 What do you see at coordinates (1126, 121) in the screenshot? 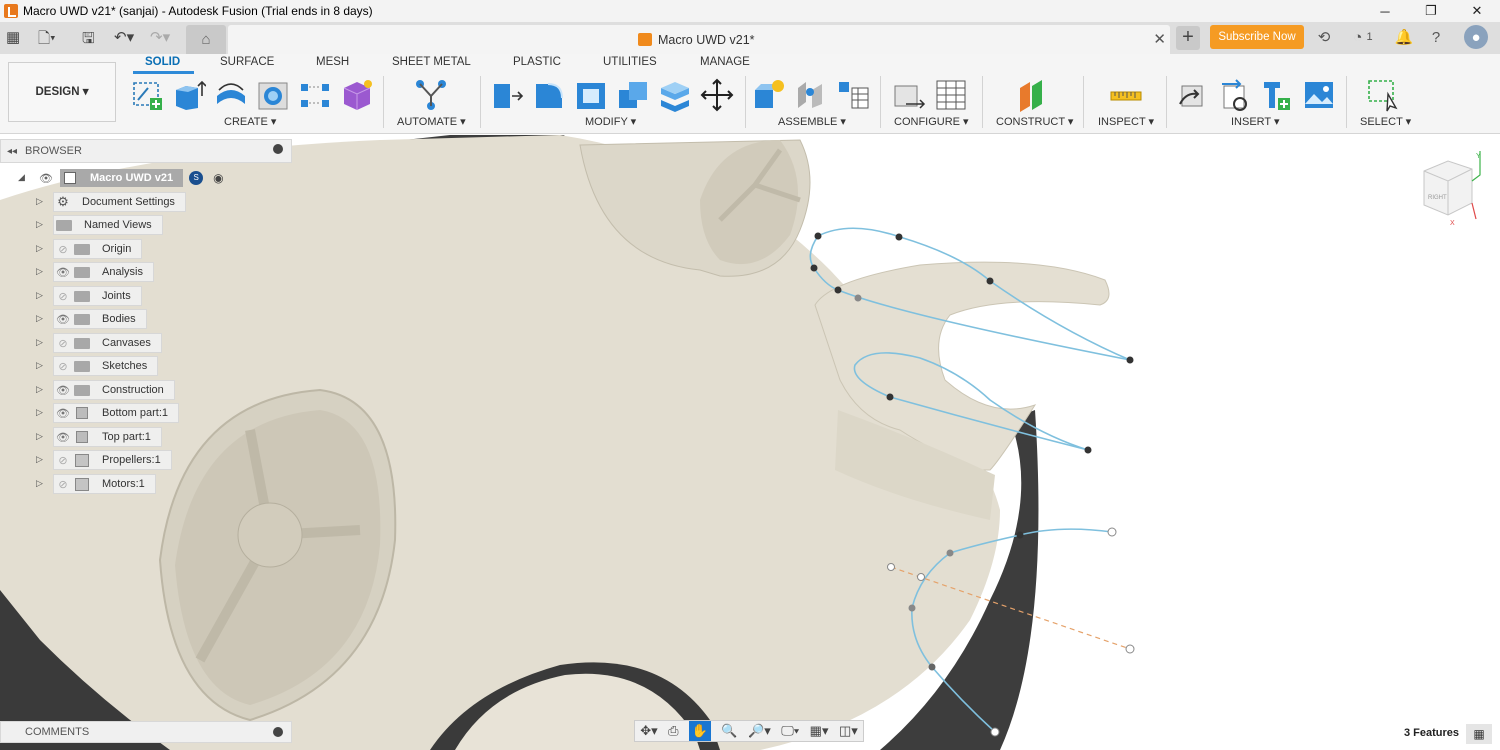
I see `inspect-group-label: INSPECT ▾` at bounding box center [1126, 121].